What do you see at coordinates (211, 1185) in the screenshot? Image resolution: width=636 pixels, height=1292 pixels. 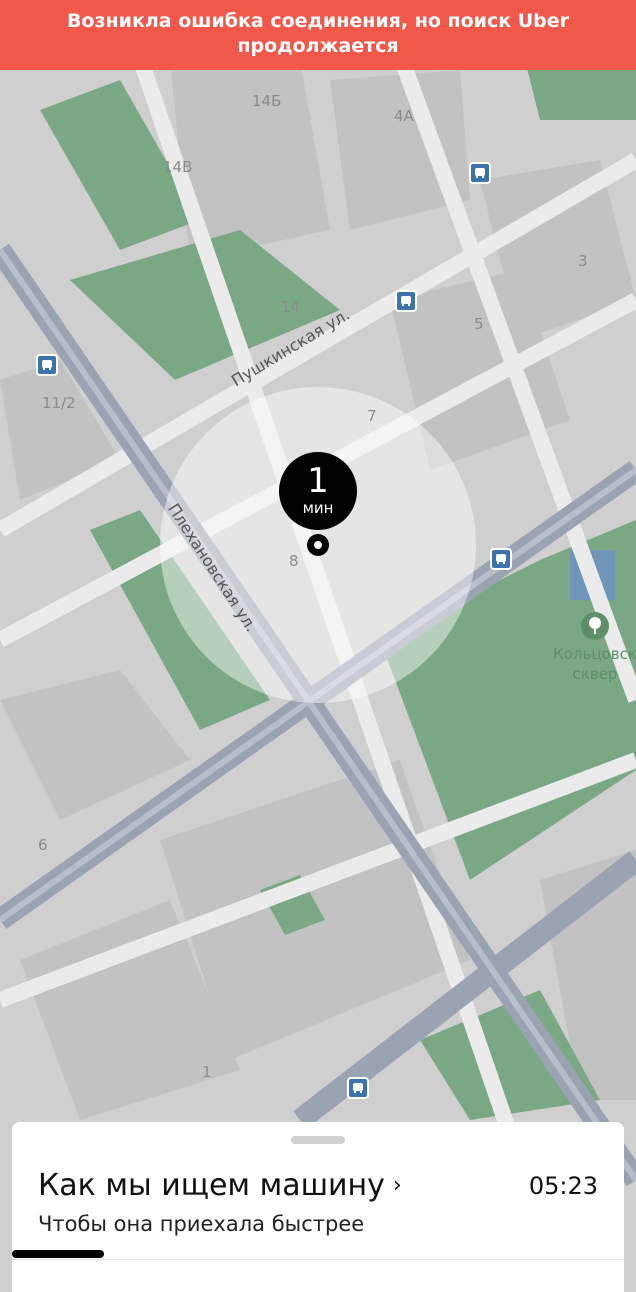 I see `sheet-title: Как мы ищем машину` at bounding box center [211, 1185].